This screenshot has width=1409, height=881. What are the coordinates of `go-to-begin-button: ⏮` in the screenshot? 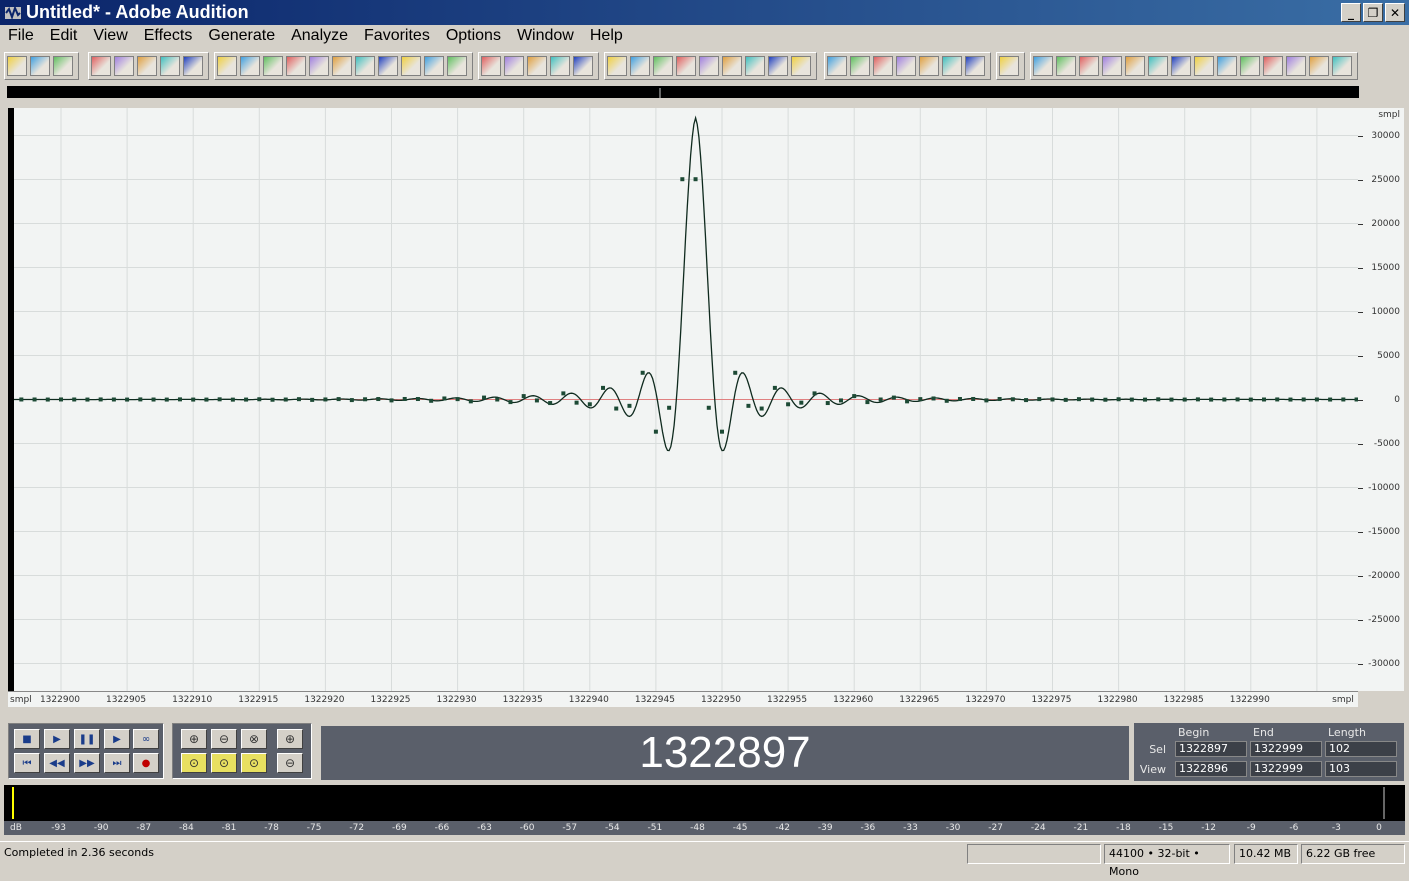 It's located at (27, 763).